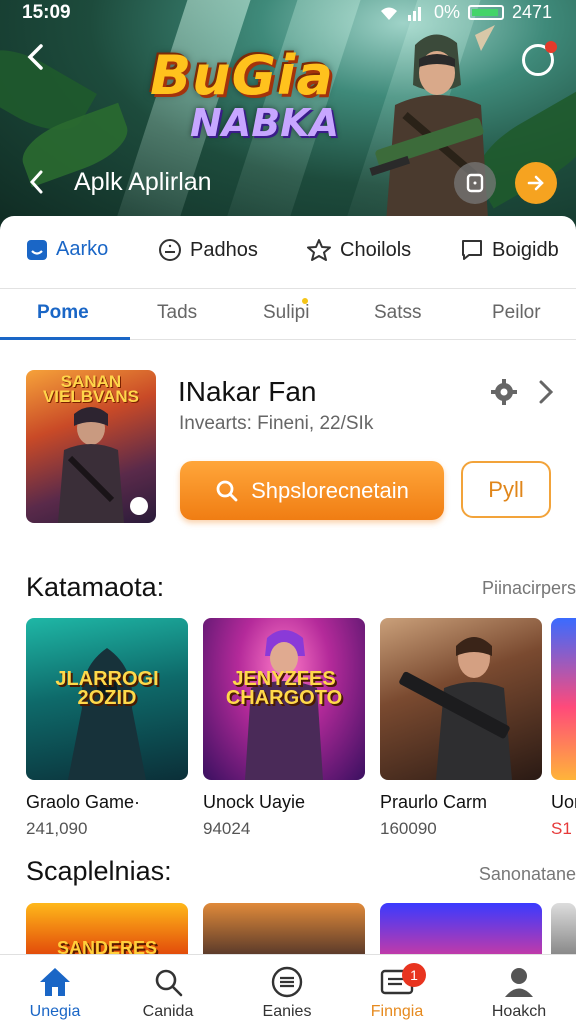 This screenshot has width=576, height=1024. What do you see at coordinates (288, 252) in the screenshot?
I see `top-nav: Aarko Padhos Choilols Boigidb` at bounding box center [288, 252].